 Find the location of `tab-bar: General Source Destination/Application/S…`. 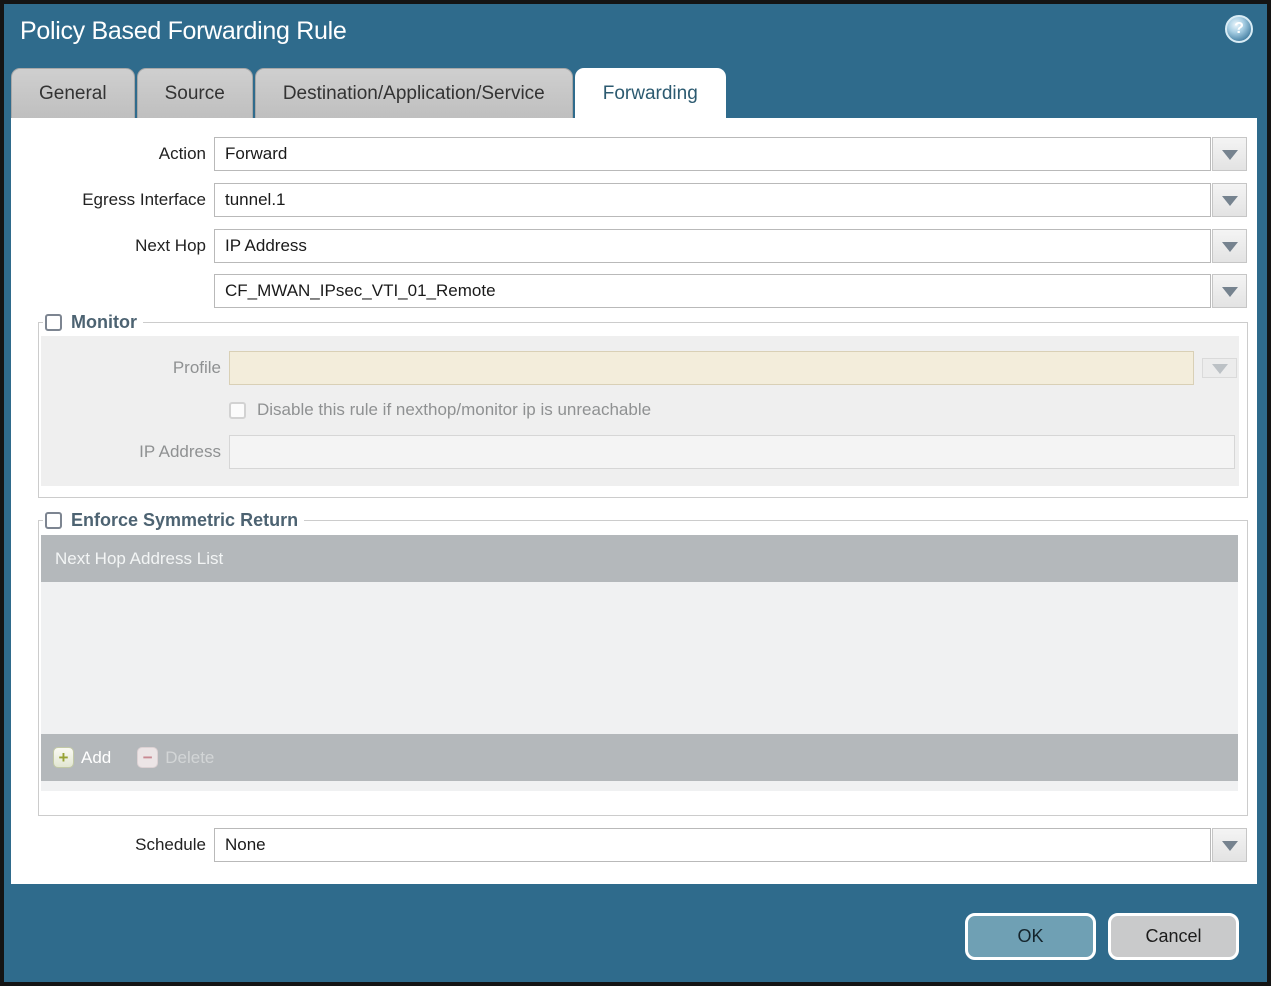

tab-bar: General Source Destination/Application/S… is located at coordinates (368, 93).